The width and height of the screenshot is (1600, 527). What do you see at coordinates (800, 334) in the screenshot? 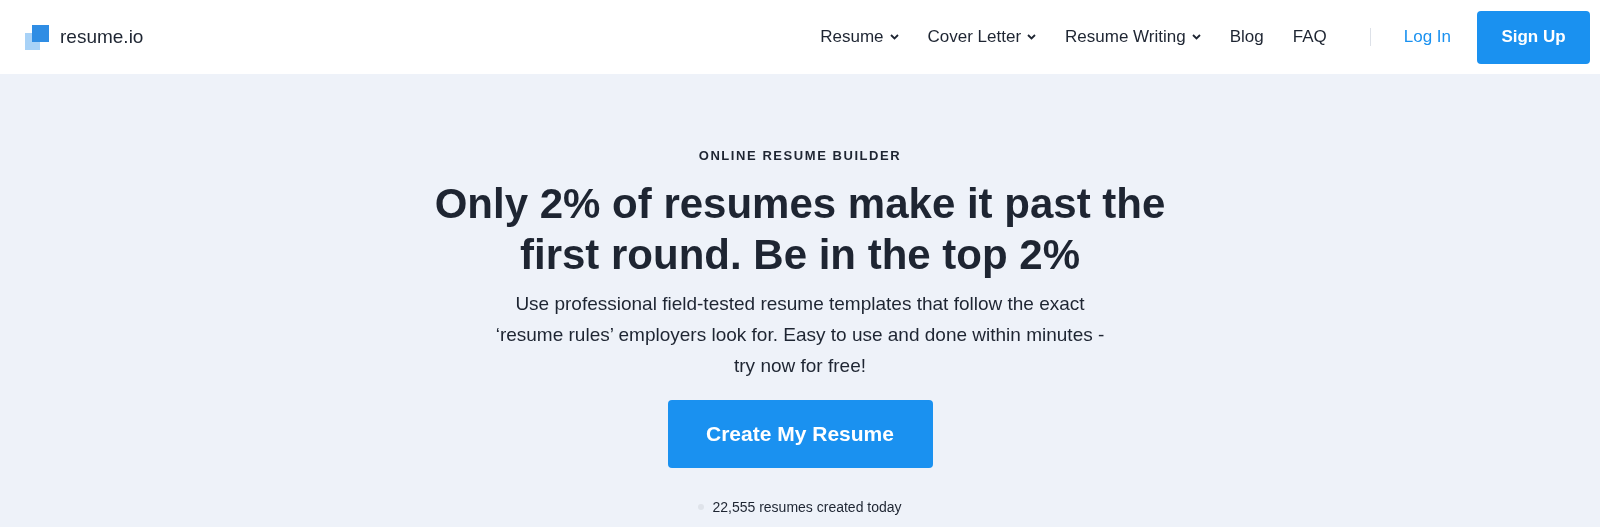
I see `hero-subtitle: Use professional field-tested resume templates that follow the exact ‘resume rules’ employers look for. Easy to use and done within minutes - try now for free!` at bounding box center [800, 334].